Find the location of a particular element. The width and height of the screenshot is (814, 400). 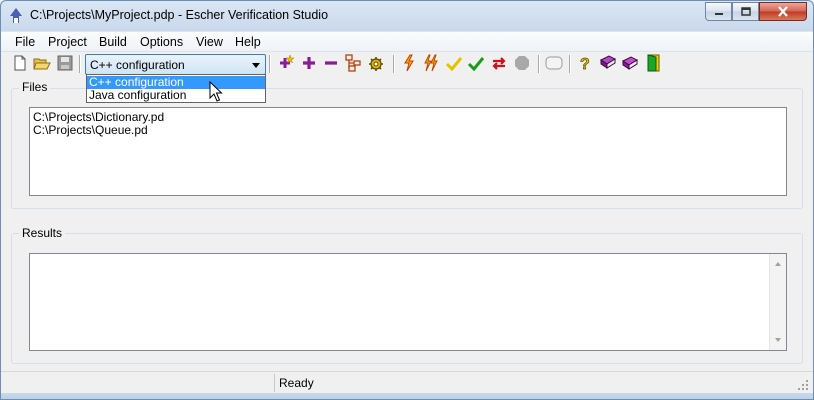

verify-icon is located at coordinates (476, 63).